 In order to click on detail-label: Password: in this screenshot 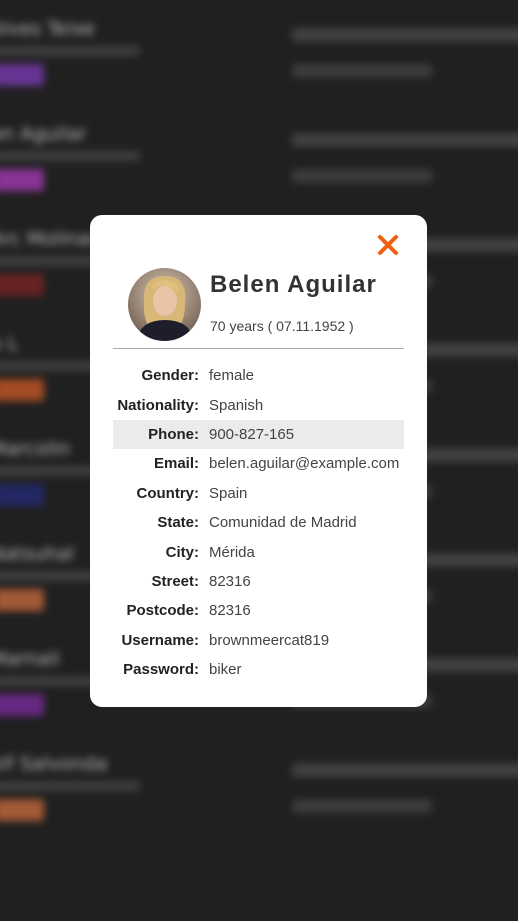, I will do `click(161, 670)`.